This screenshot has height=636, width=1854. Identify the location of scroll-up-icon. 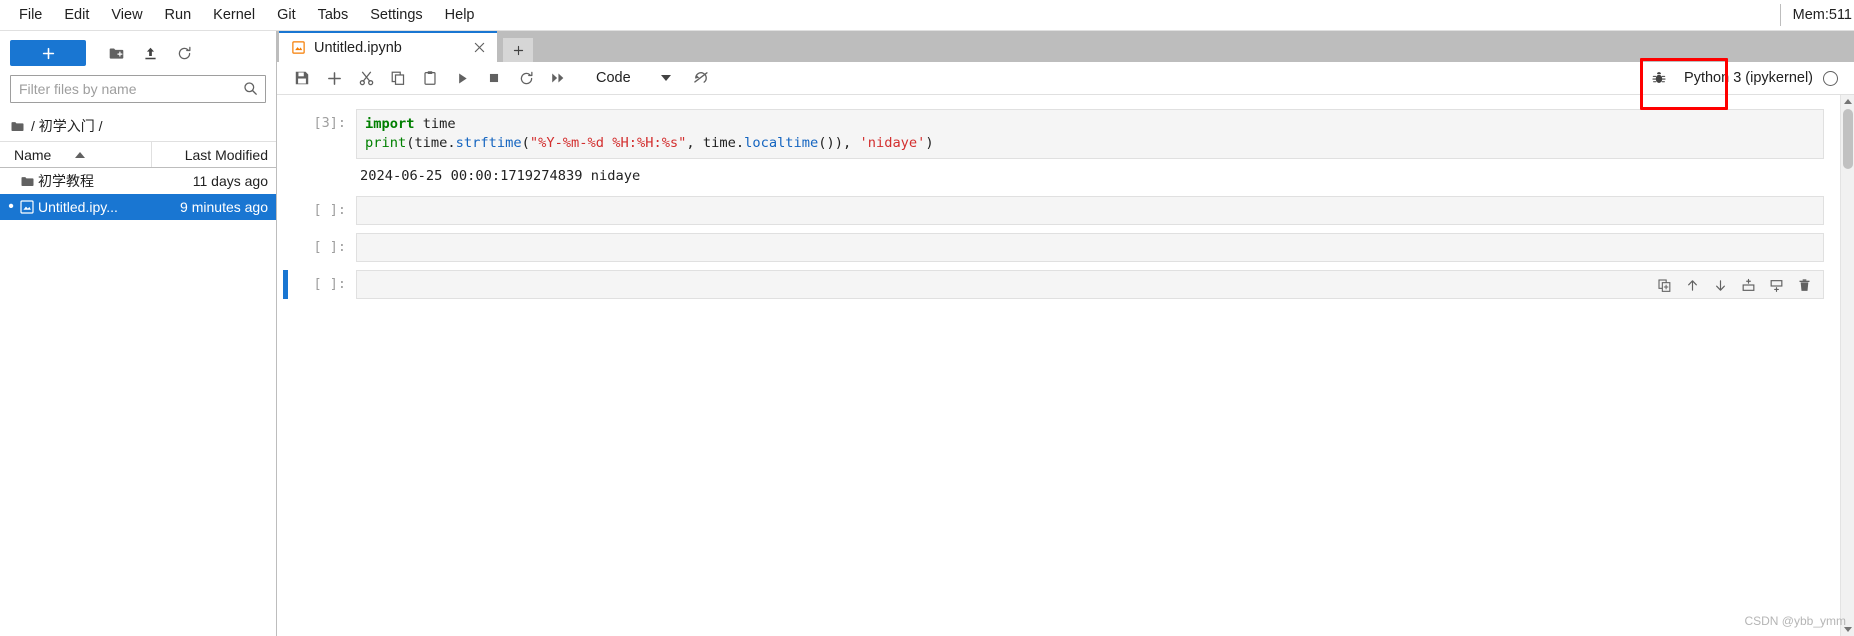
(1848, 101).